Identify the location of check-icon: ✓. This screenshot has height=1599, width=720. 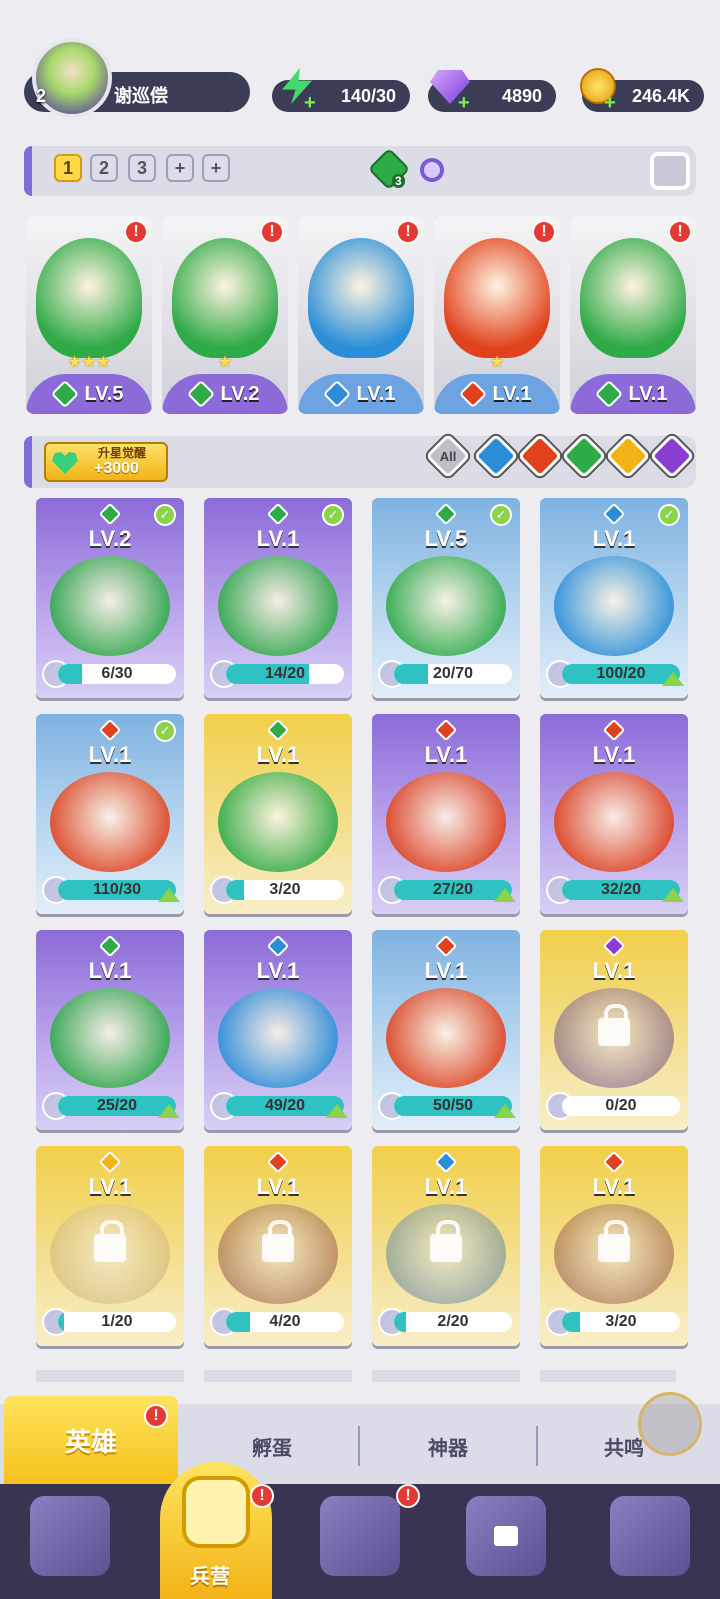
(501, 515).